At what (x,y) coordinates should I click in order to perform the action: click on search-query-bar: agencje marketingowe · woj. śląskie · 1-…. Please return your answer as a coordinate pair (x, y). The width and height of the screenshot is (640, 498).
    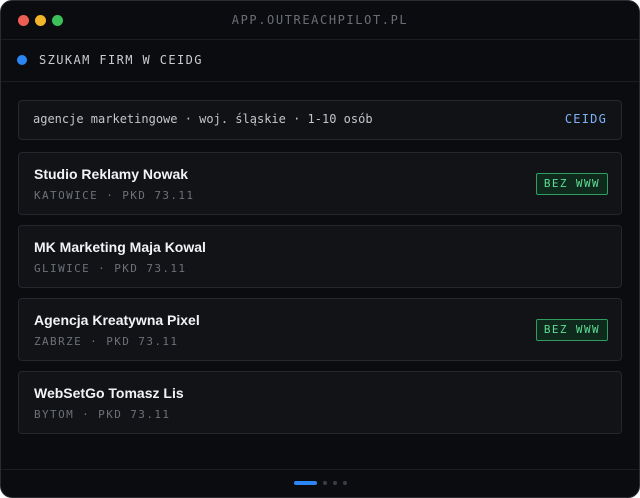
    Looking at the image, I should click on (320, 120).